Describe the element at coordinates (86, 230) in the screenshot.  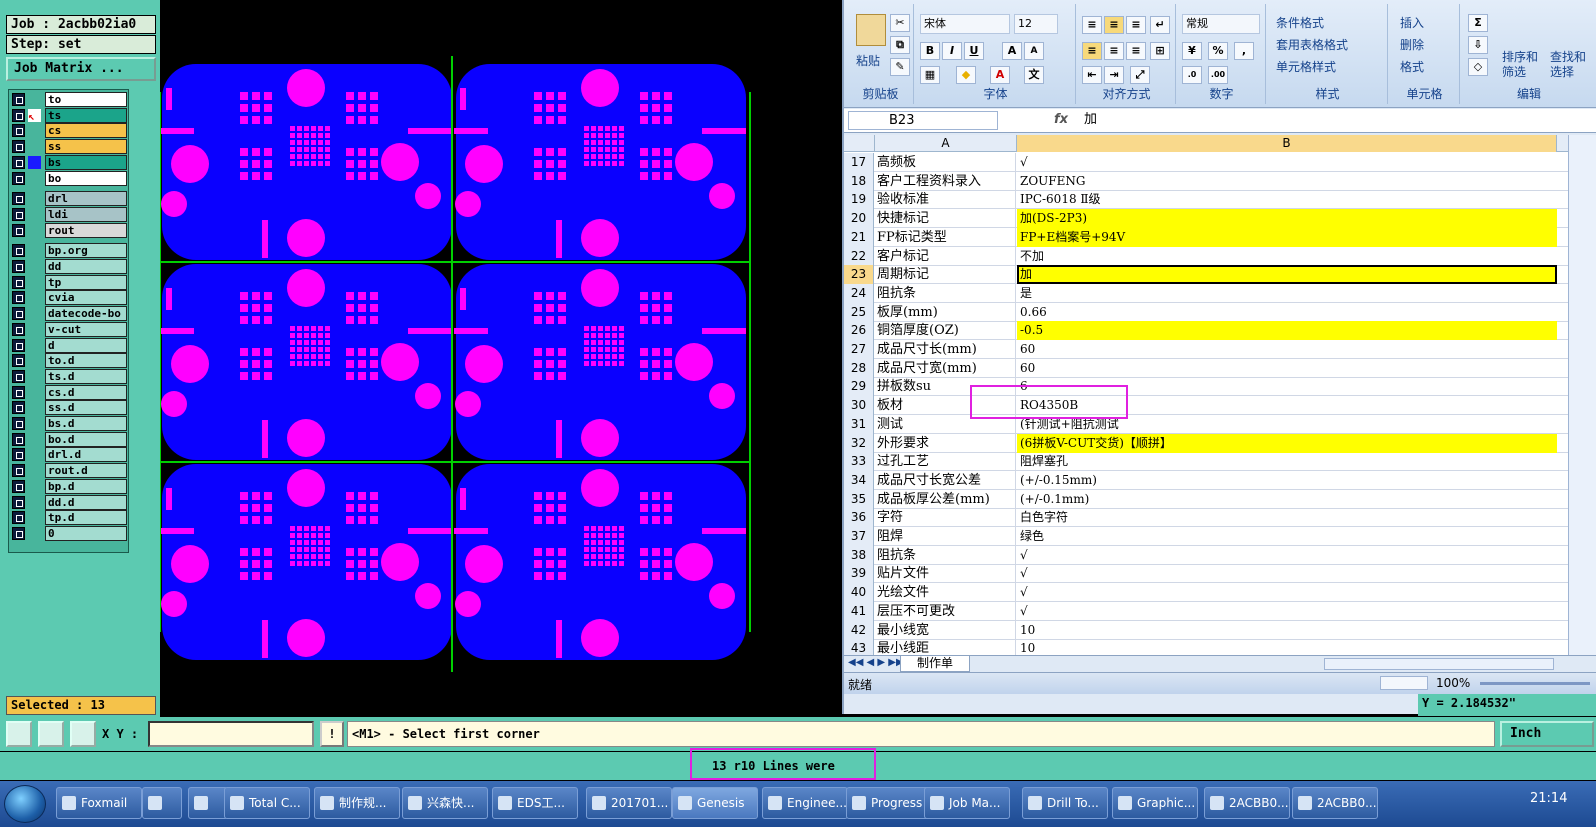
I see `layer-name: rout` at that location.